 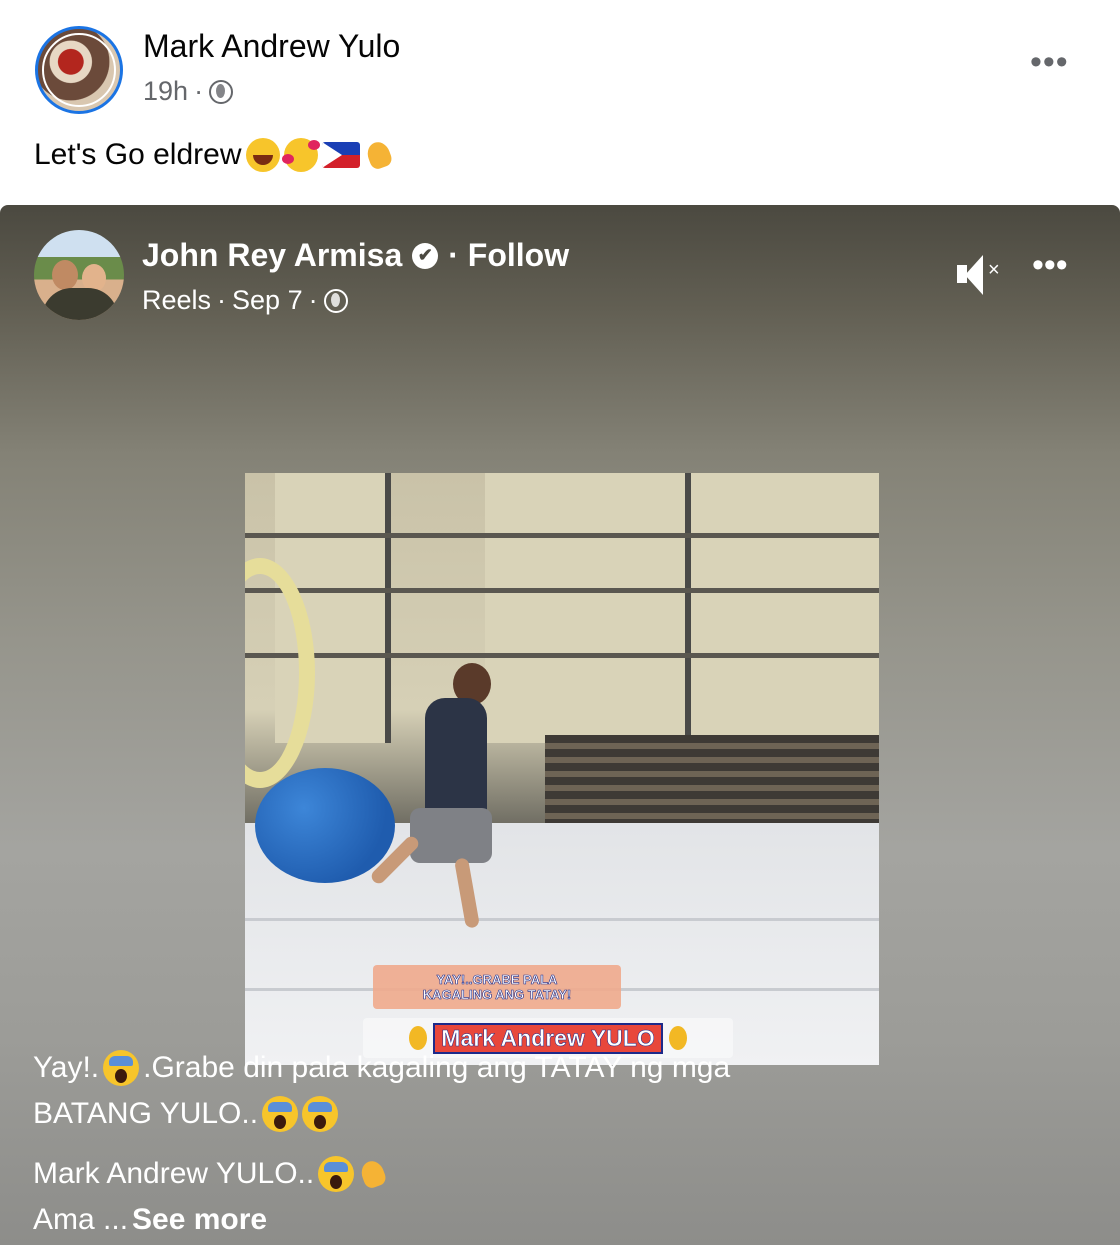 I want to click on running-person, so click(x=456, y=758).